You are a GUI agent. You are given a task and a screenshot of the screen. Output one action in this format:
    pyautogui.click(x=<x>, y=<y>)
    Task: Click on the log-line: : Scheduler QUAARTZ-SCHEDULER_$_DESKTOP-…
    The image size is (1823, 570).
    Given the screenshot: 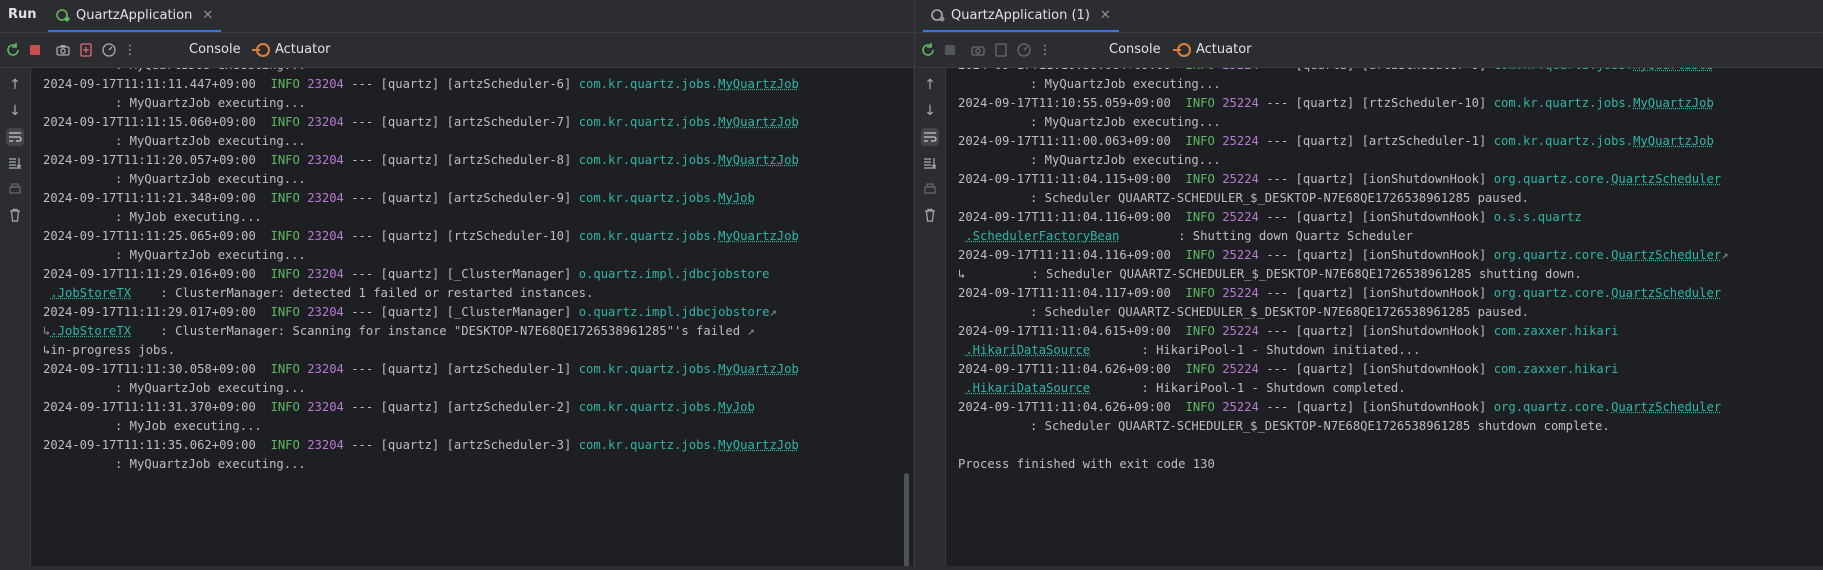 What is the action you would take?
    pyautogui.click(x=1390, y=312)
    